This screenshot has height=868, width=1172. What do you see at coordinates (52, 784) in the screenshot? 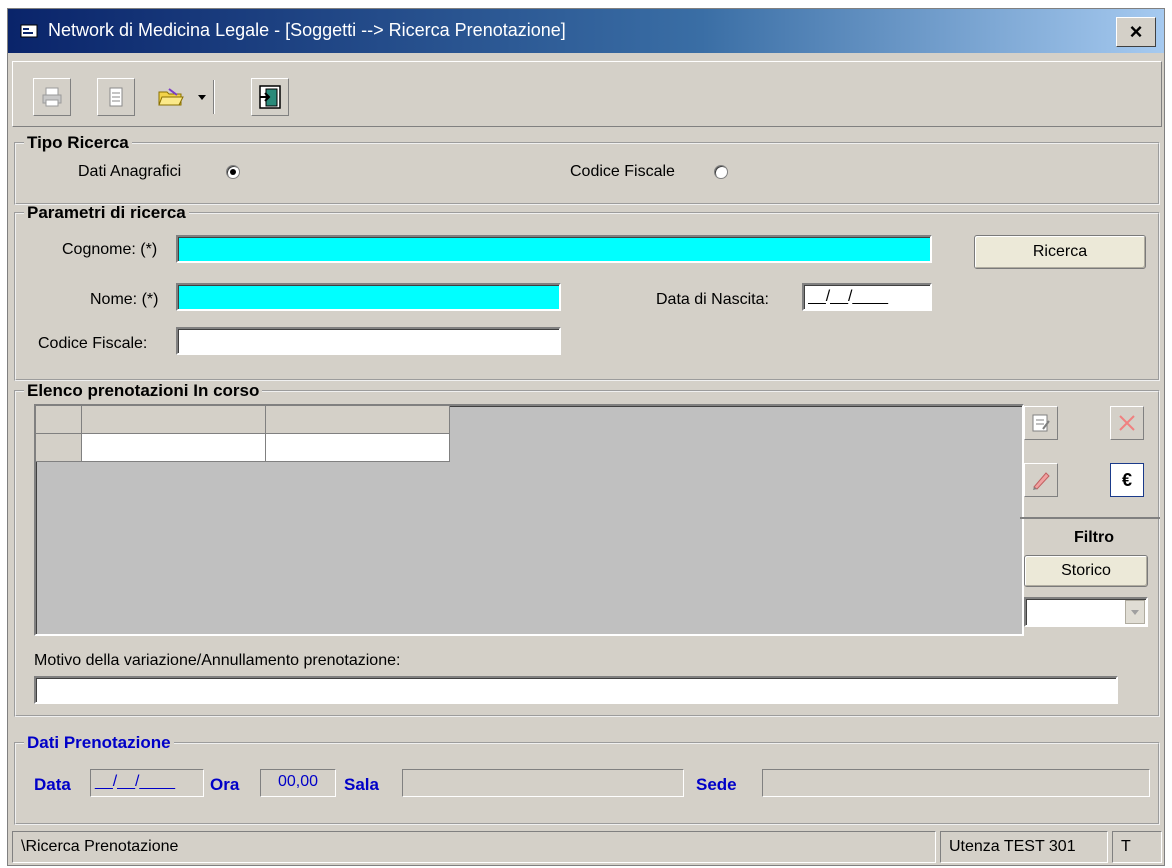
I see `data-label: Data` at bounding box center [52, 784].